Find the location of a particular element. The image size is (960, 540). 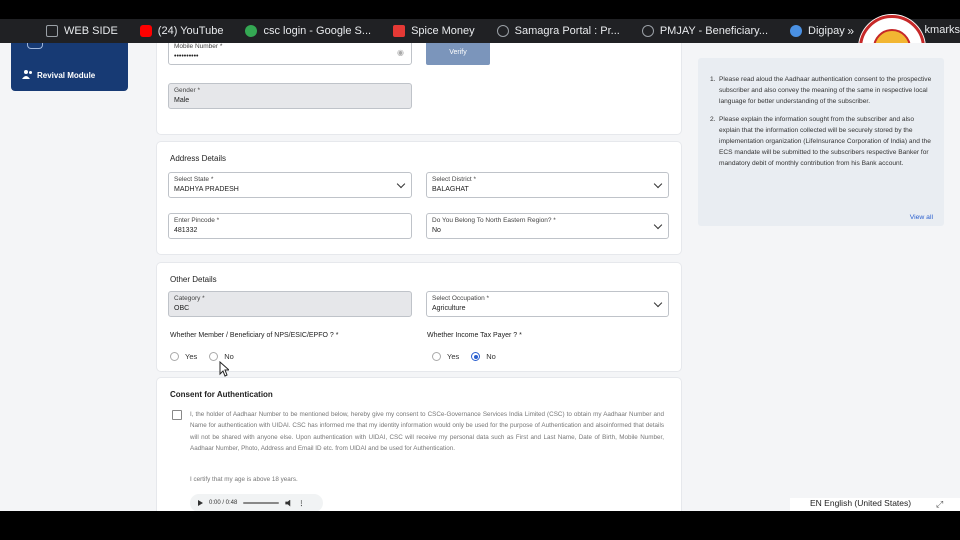

google-icon is located at coordinates (251, 31).